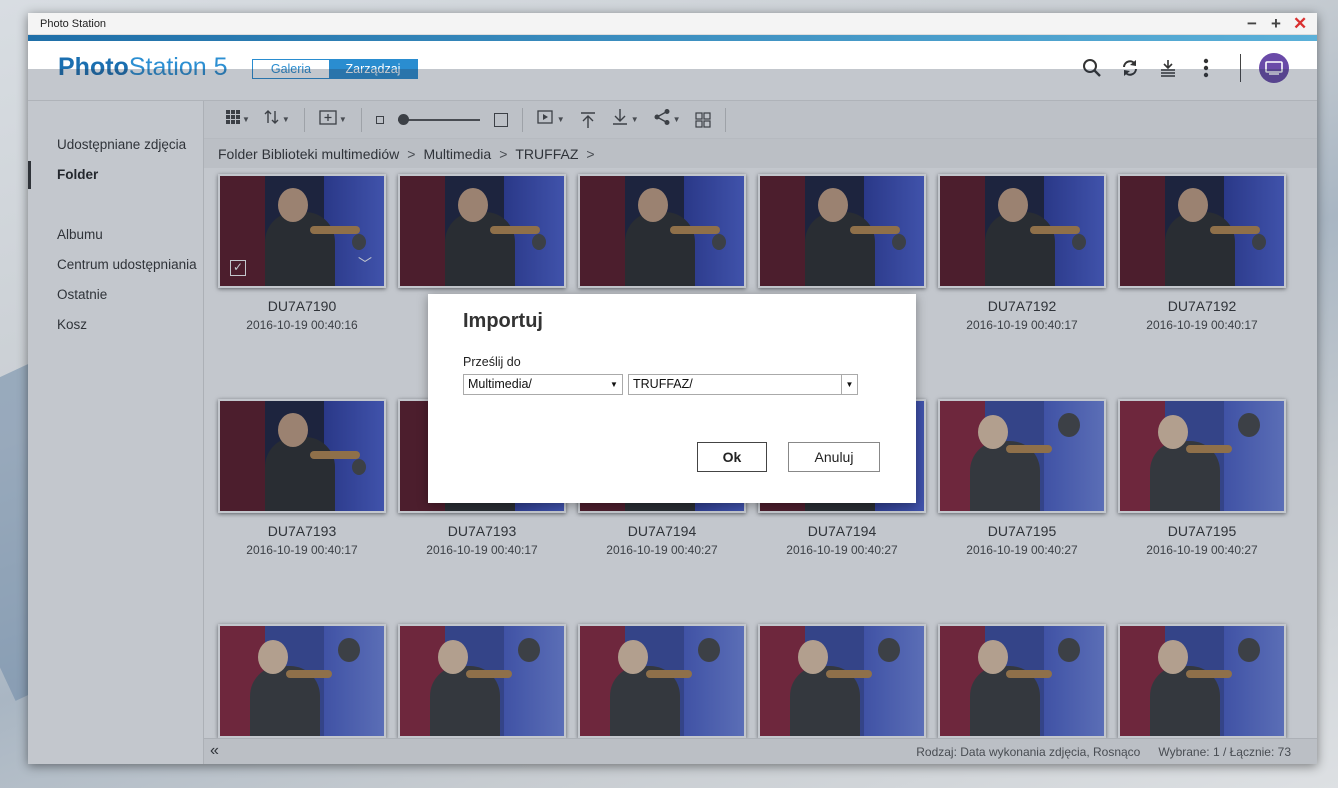 The image size is (1338, 788). Describe the element at coordinates (492, 362) in the screenshot. I see `upload-to-label: Prześlij do` at that location.